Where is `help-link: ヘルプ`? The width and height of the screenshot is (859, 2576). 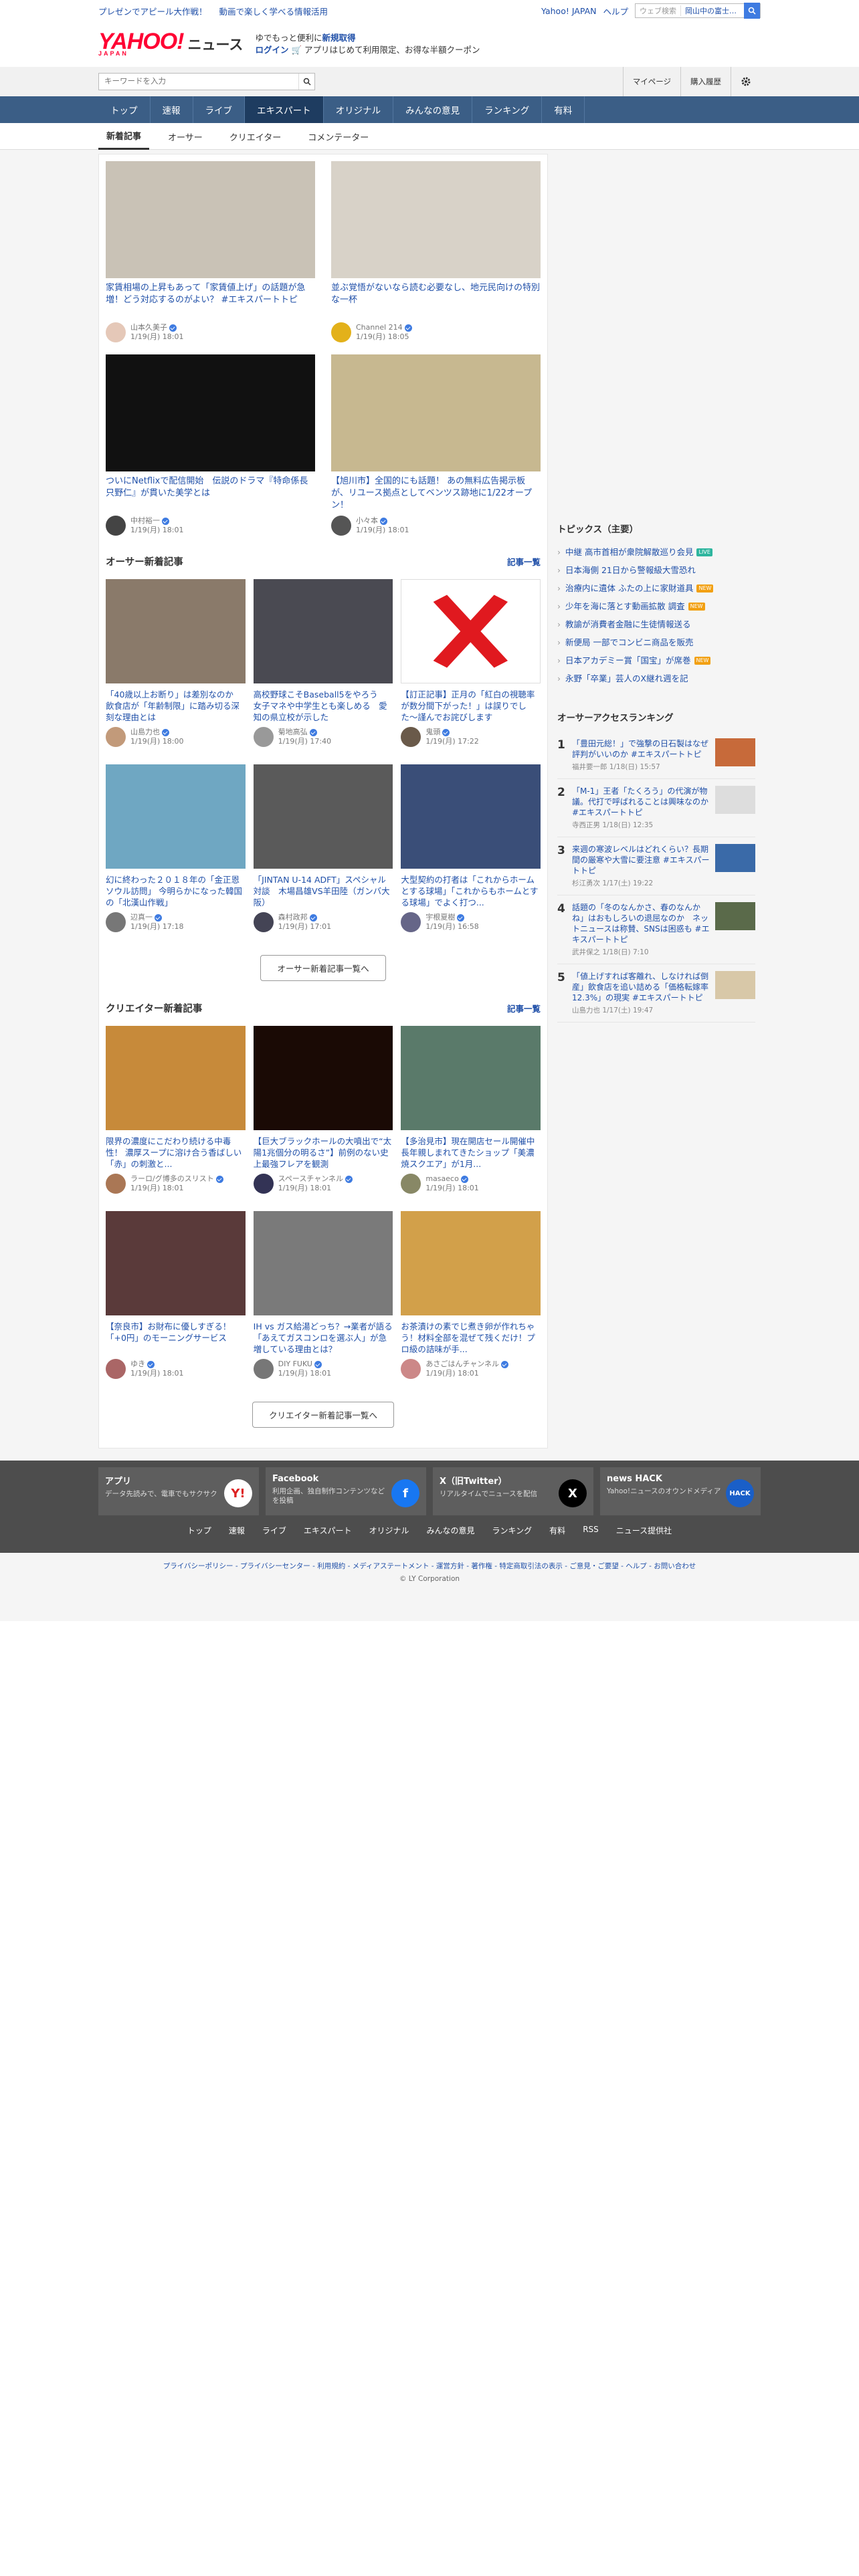
help-link: ヘルプ is located at coordinates (616, 11).